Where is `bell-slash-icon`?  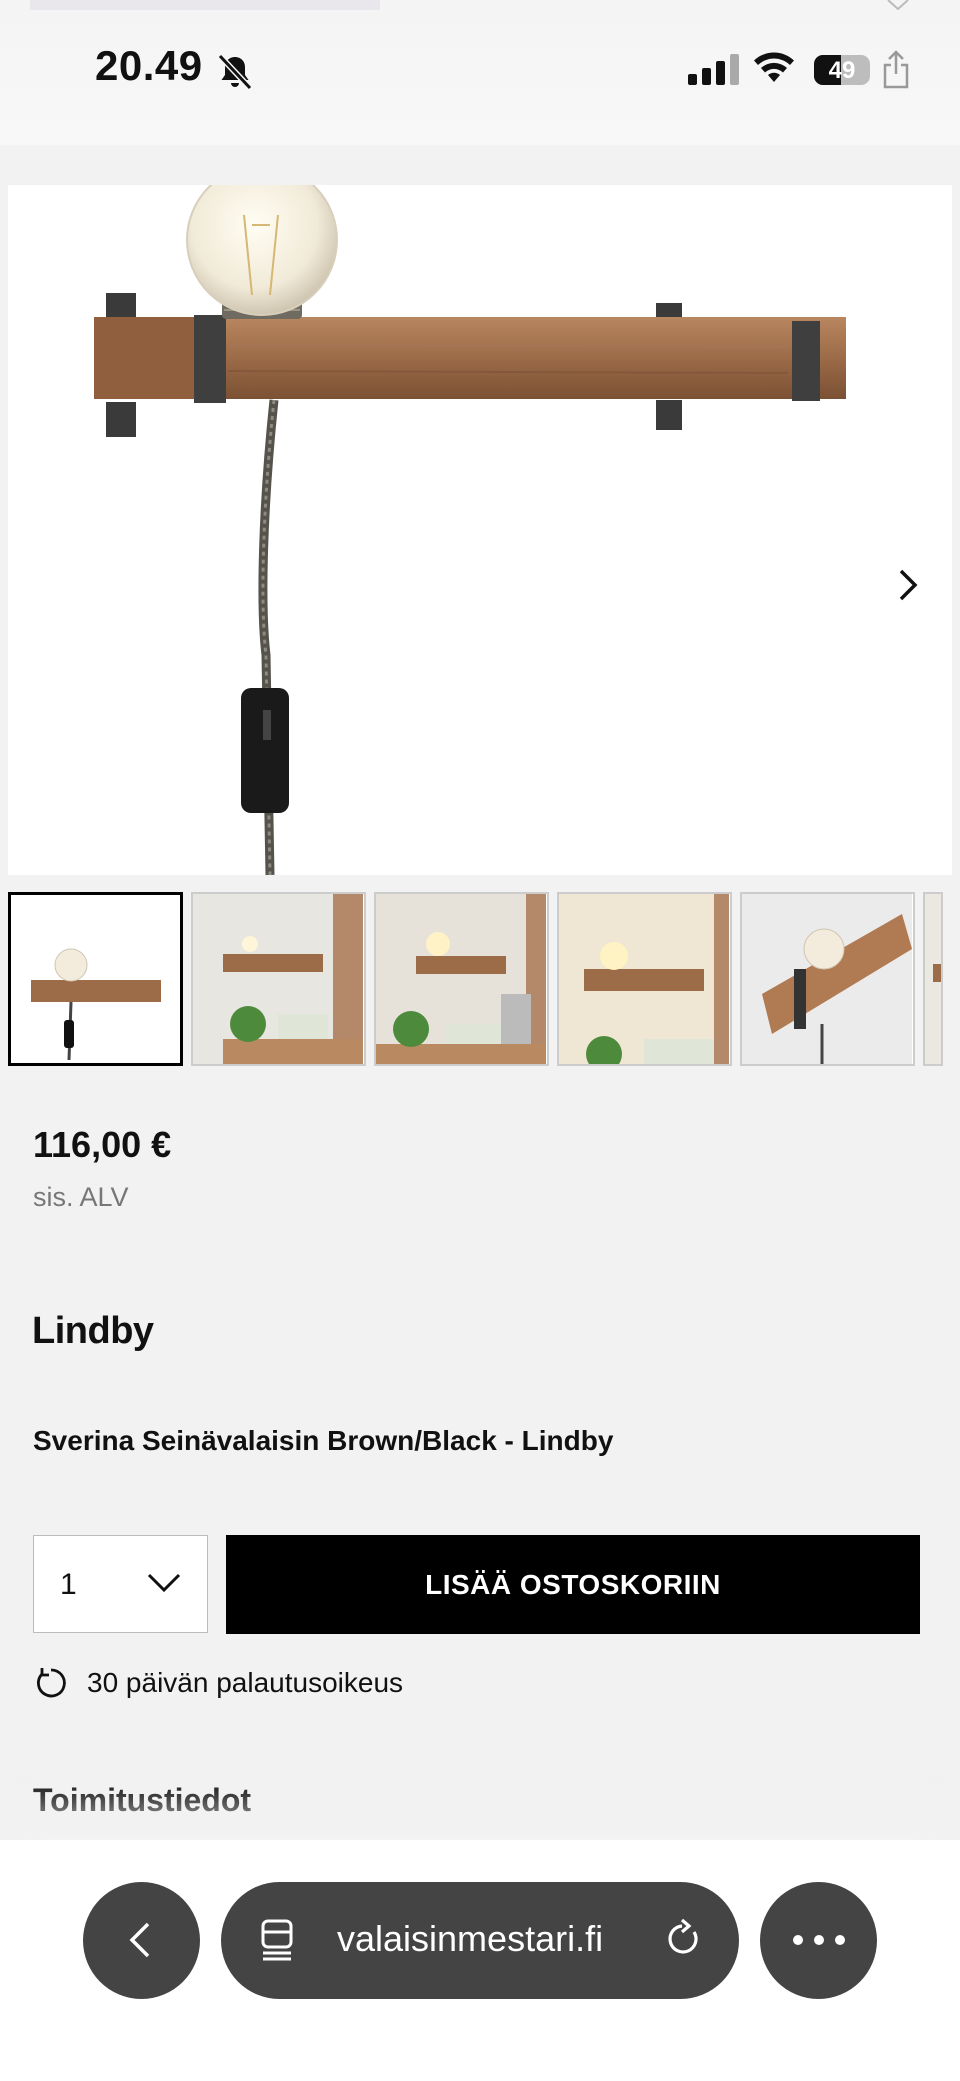
bell-slash-icon is located at coordinates (235, 72).